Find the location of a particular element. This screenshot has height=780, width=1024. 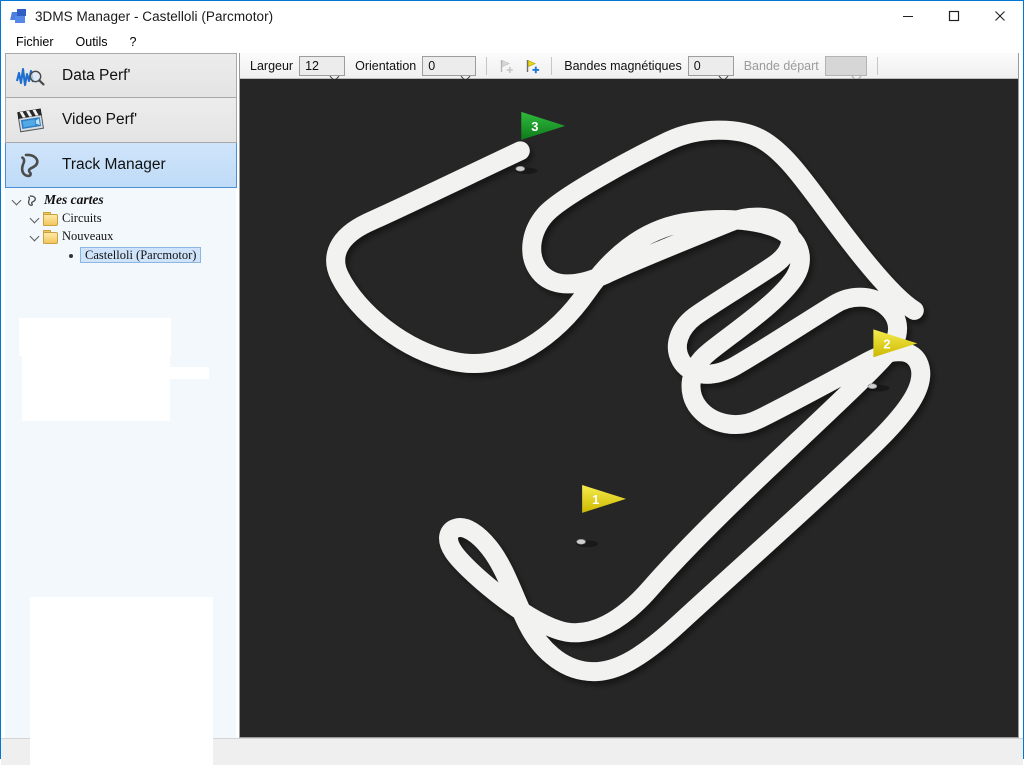

bullet-icon is located at coordinates (71, 255).